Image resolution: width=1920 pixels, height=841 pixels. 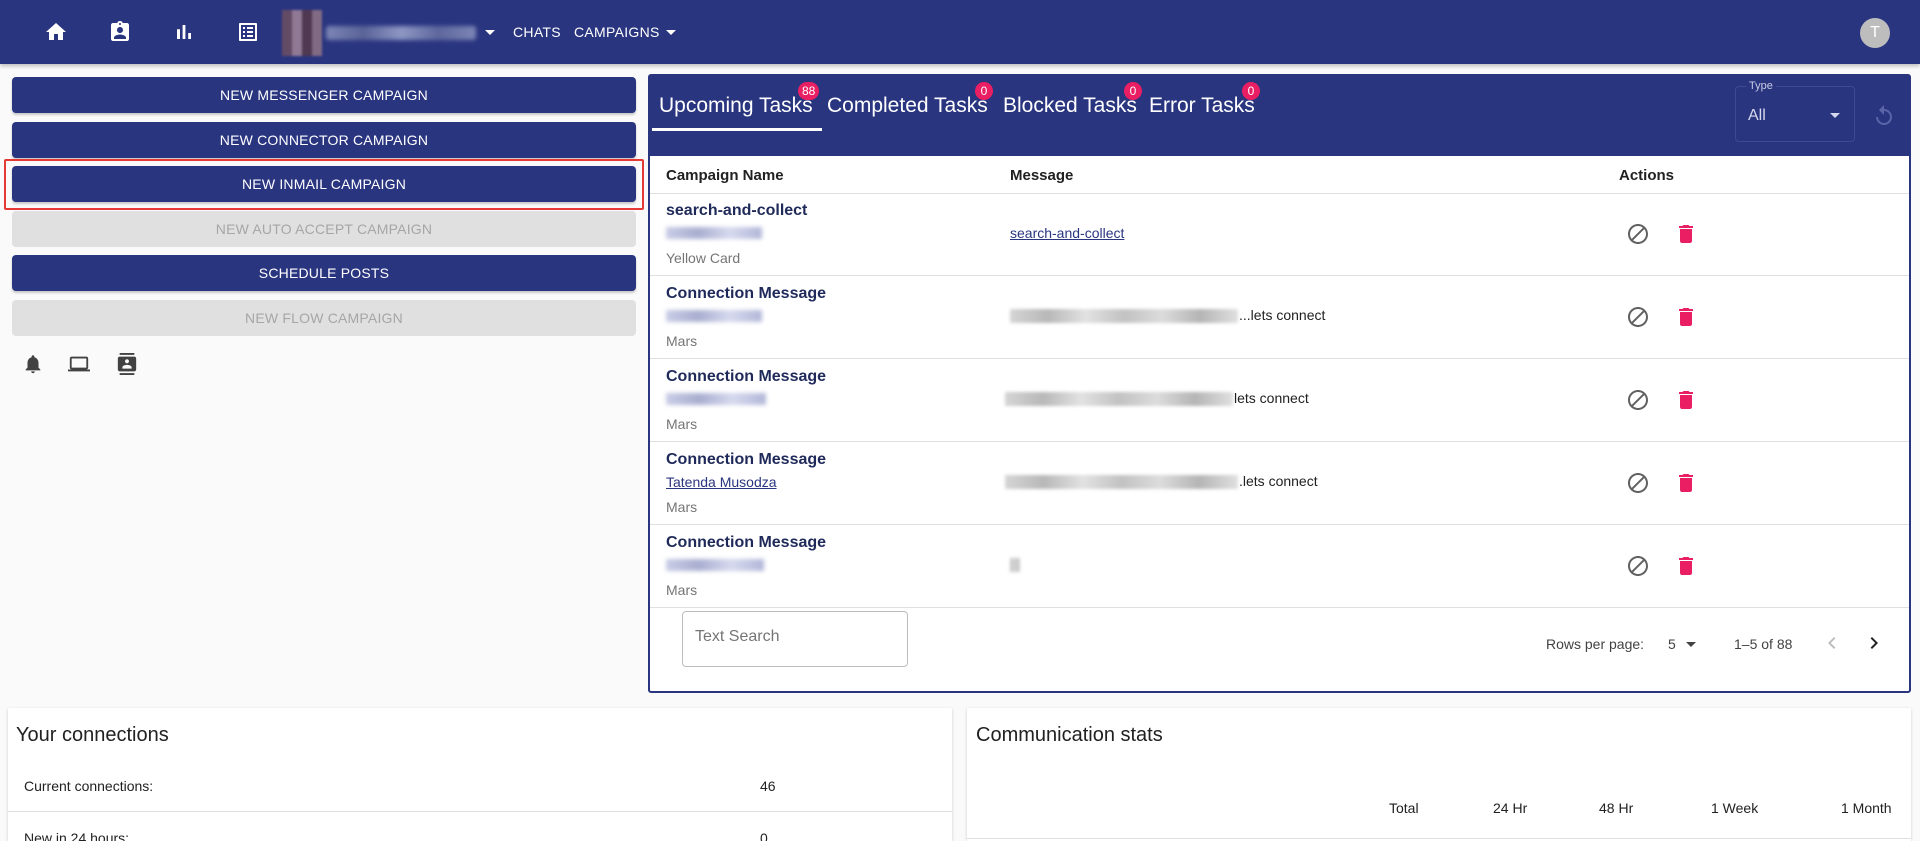 What do you see at coordinates (907, 106) in the screenshot?
I see `tab-completed-tasks: Completed Tasks` at bounding box center [907, 106].